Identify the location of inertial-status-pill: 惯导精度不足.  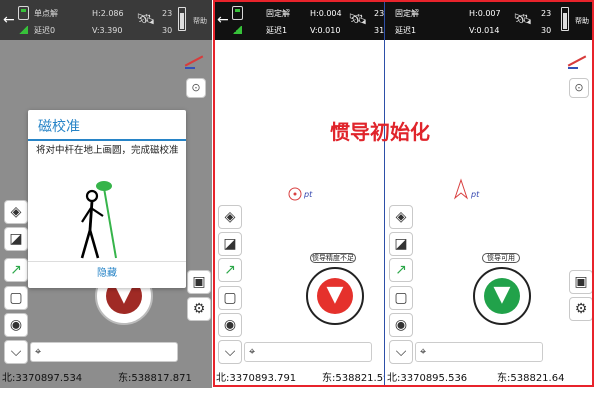
(333, 258).